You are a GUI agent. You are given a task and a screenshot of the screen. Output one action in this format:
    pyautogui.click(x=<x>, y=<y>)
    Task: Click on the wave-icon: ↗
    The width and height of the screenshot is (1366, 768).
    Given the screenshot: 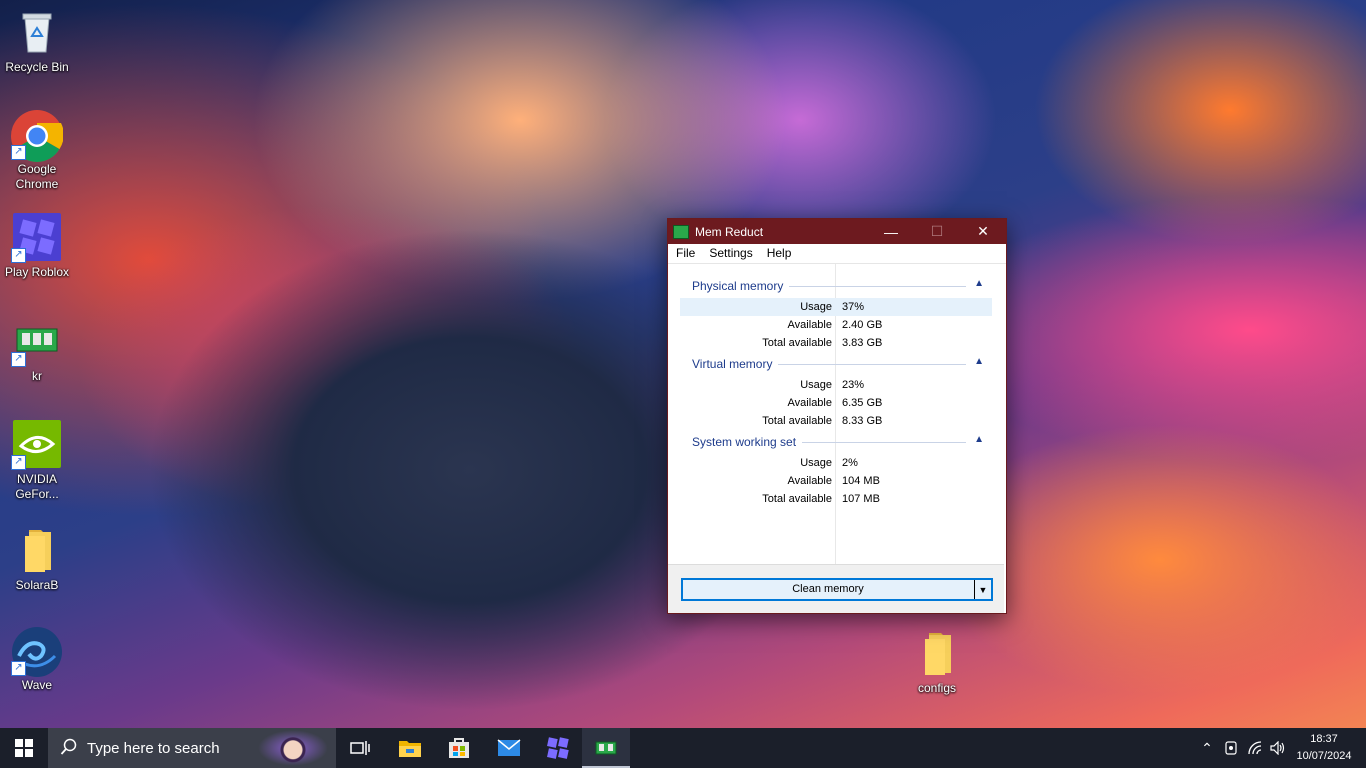 What is the action you would take?
    pyautogui.click(x=36, y=651)
    